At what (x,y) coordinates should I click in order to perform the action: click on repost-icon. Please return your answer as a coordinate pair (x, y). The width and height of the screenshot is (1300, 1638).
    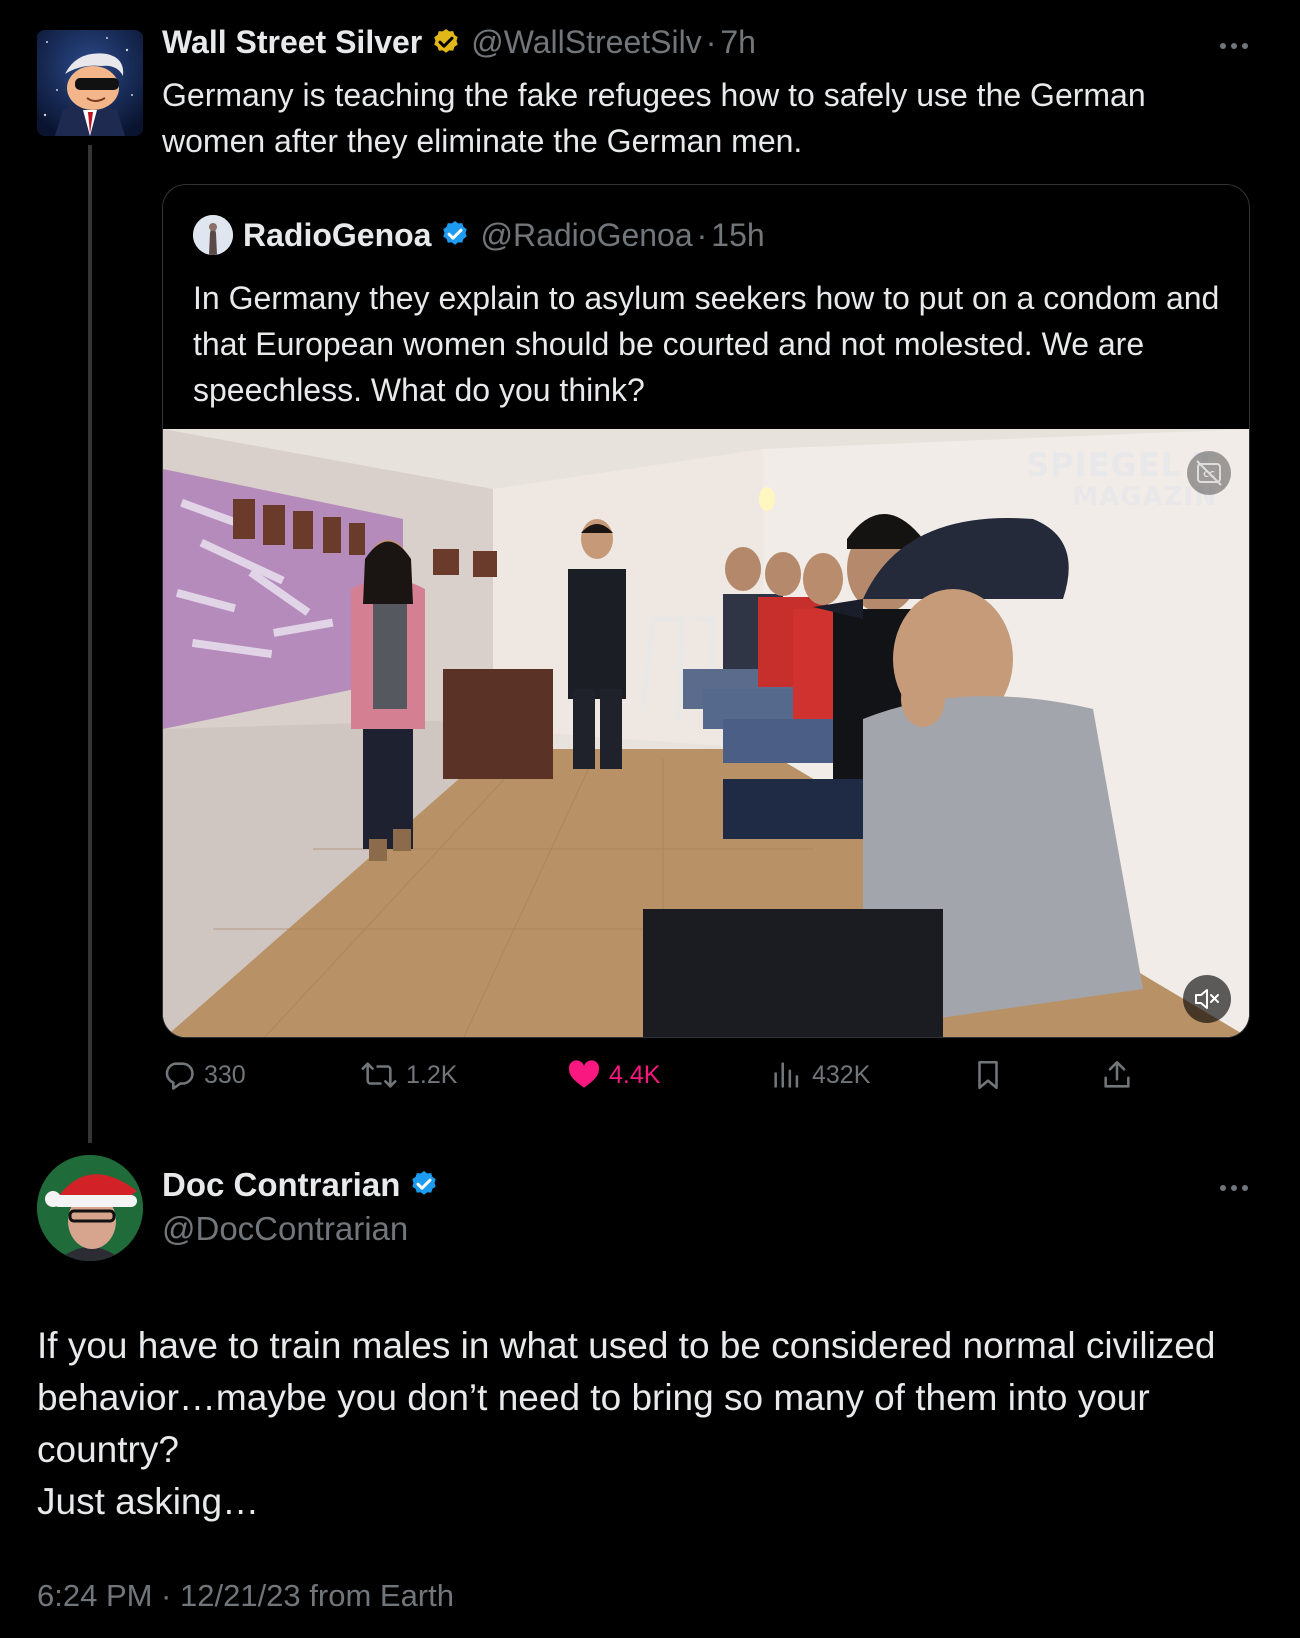
    Looking at the image, I should click on (379, 1075).